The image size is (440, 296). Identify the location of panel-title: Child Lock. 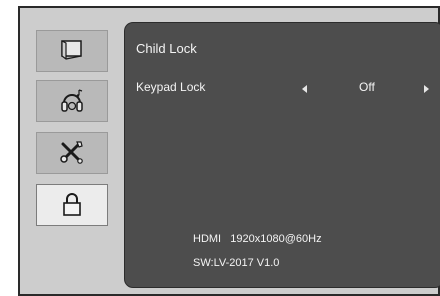
(166, 48).